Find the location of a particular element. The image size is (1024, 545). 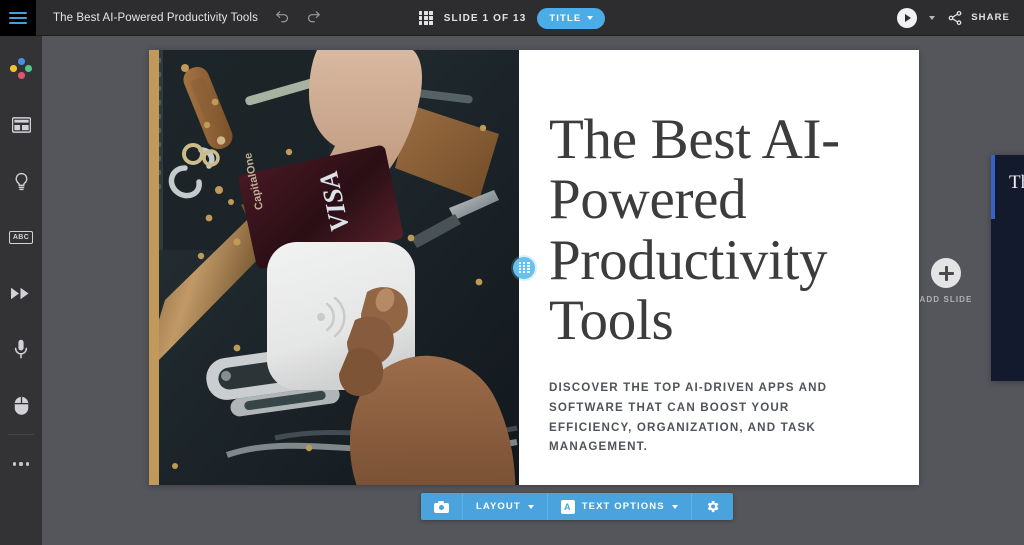

gear-icon is located at coordinates (713, 506).